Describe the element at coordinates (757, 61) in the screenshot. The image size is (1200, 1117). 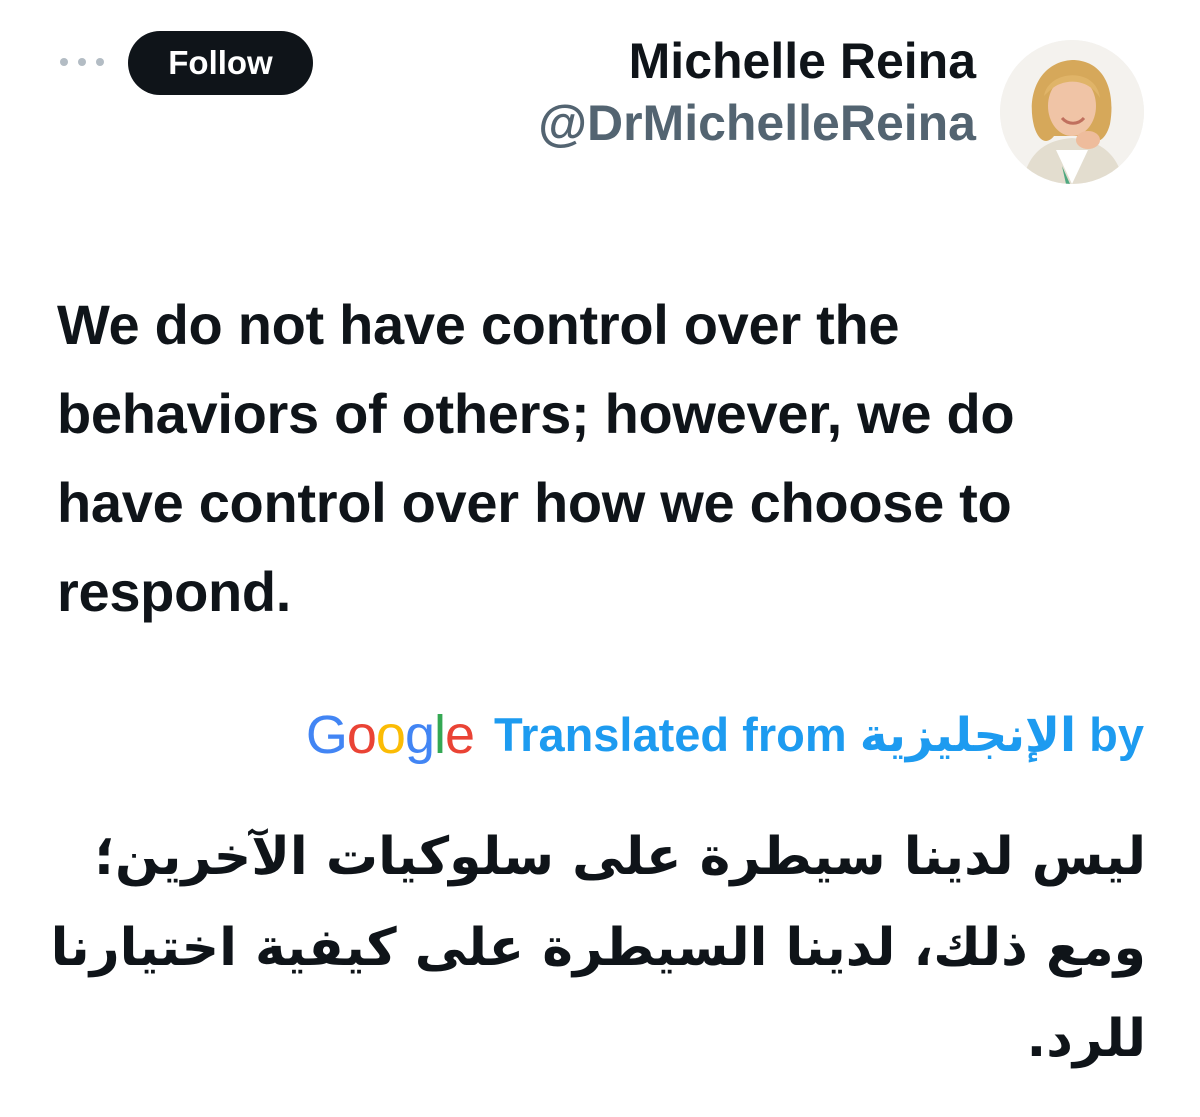
I see `display-name: Michelle Reina` at that location.